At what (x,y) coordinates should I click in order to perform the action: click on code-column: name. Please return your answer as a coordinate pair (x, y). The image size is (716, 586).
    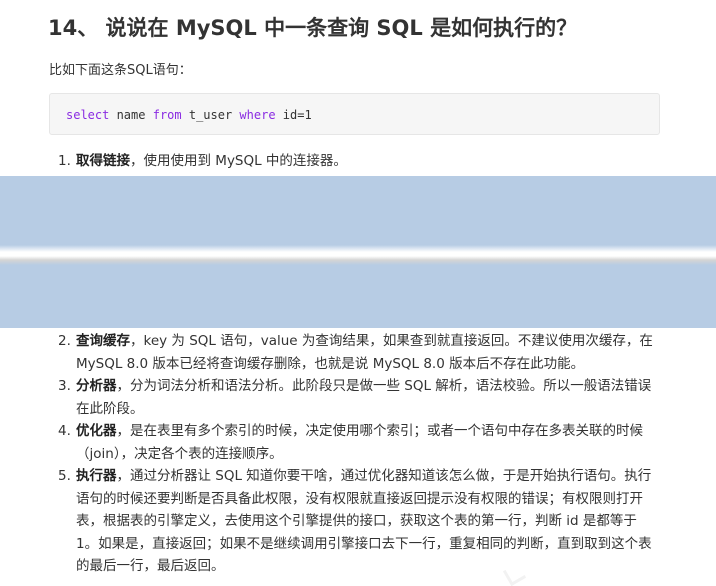
    Looking at the image, I should click on (131, 115).